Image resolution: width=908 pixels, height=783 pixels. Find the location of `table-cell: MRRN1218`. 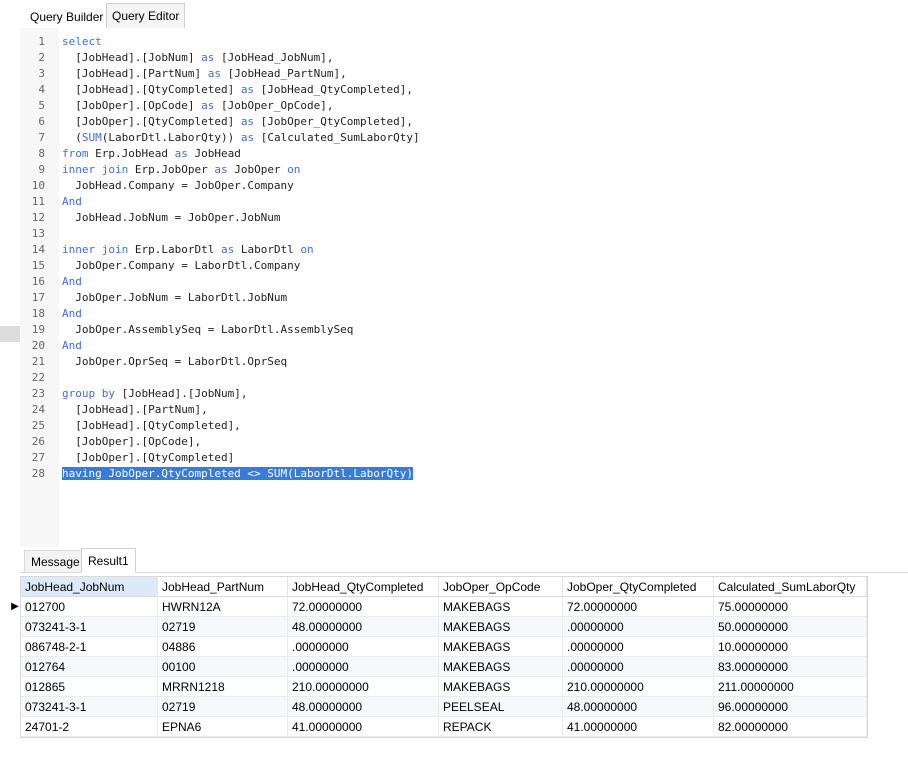

table-cell: MRRN1218 is located at coordinates (223, 687).